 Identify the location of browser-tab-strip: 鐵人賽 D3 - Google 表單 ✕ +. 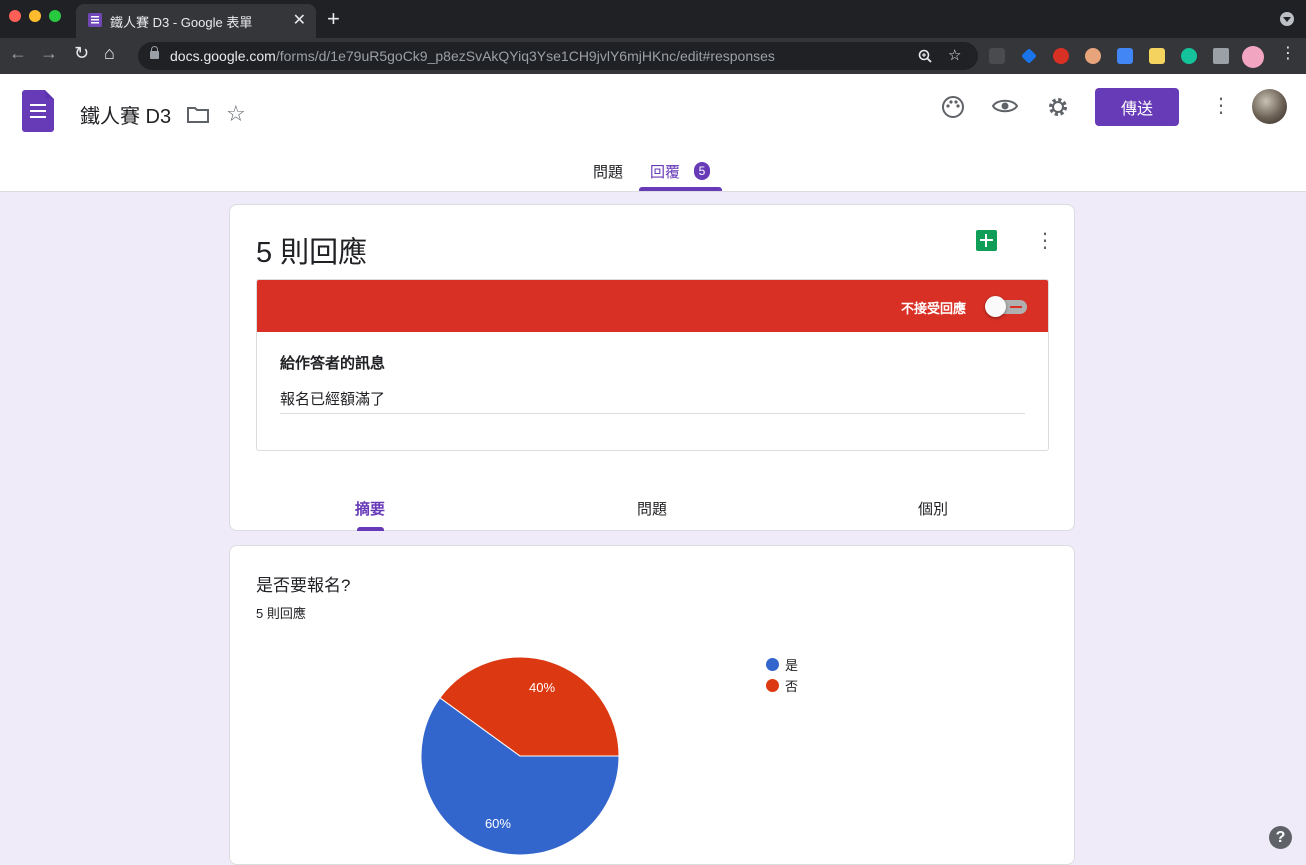
(653, 19).